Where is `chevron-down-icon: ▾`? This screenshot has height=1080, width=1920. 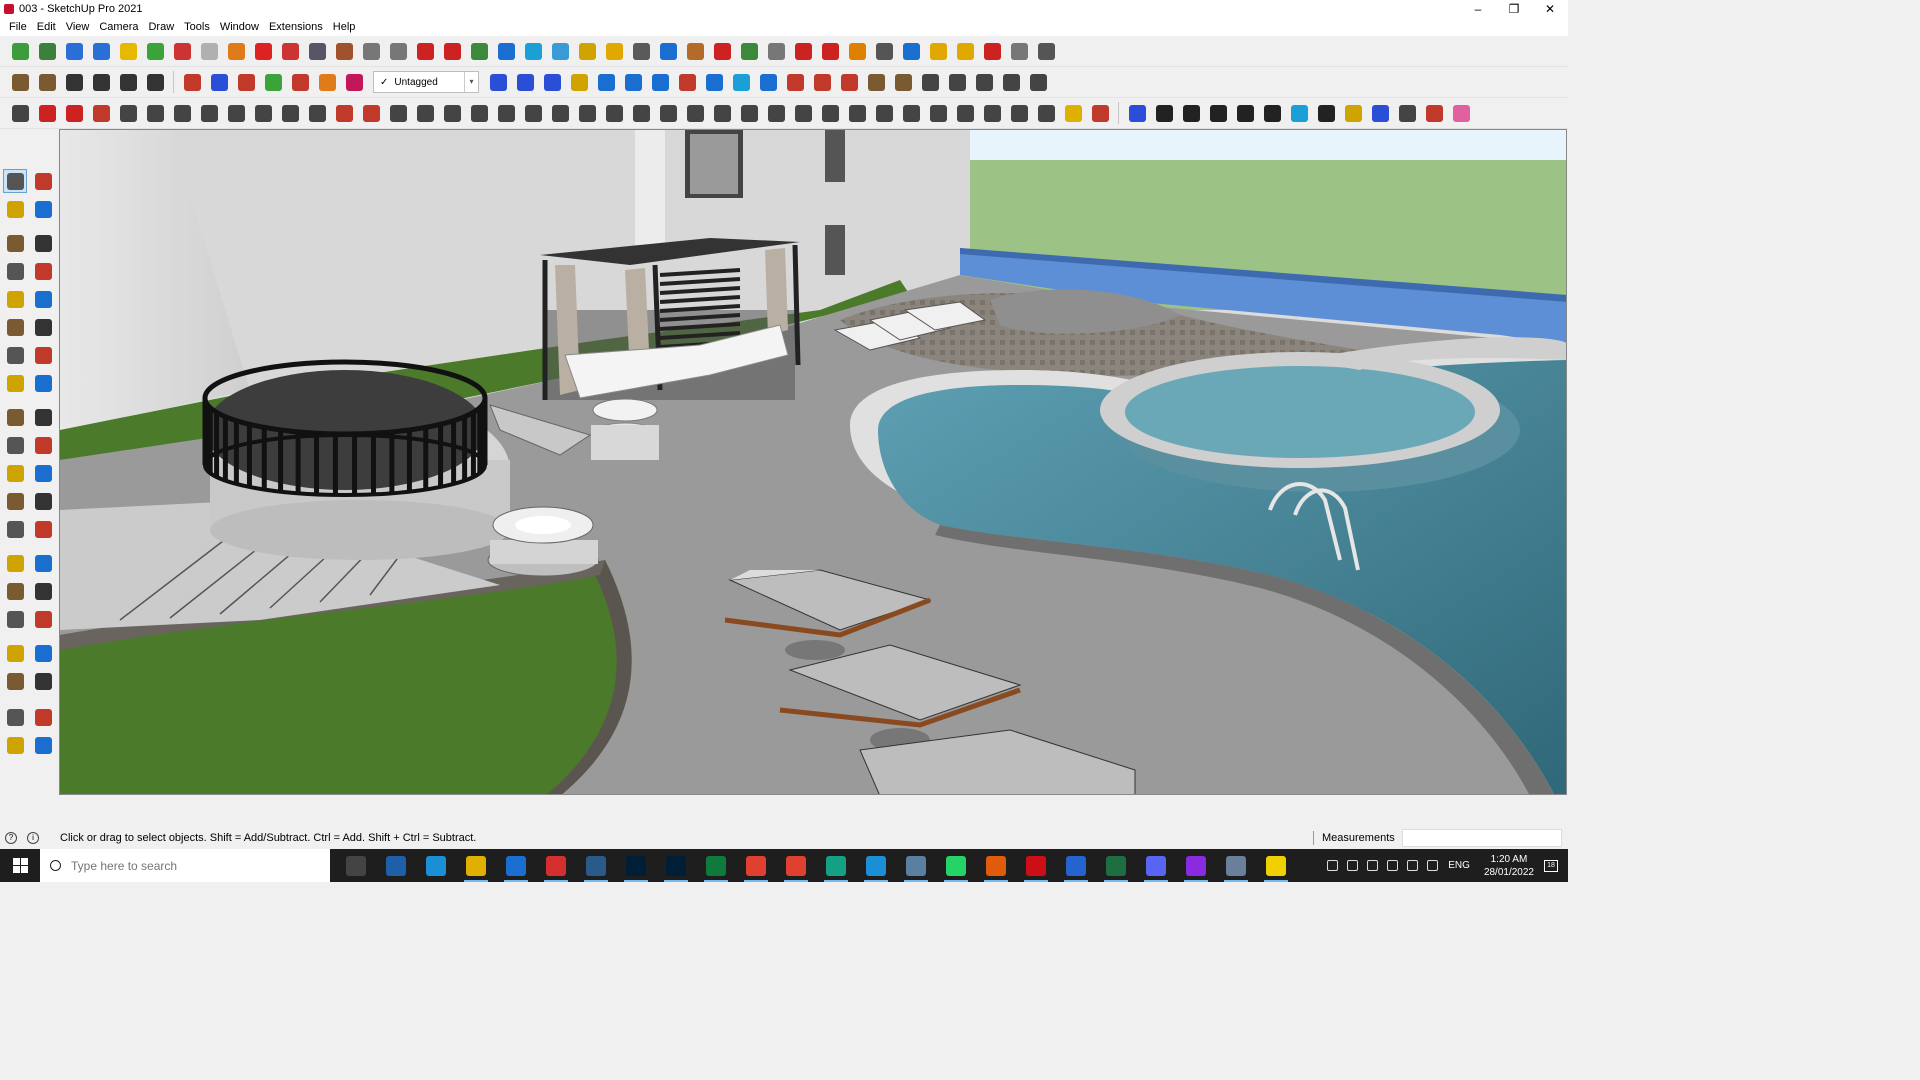
chevron-down-icon: ▾ is located at coordinates (471, 82).